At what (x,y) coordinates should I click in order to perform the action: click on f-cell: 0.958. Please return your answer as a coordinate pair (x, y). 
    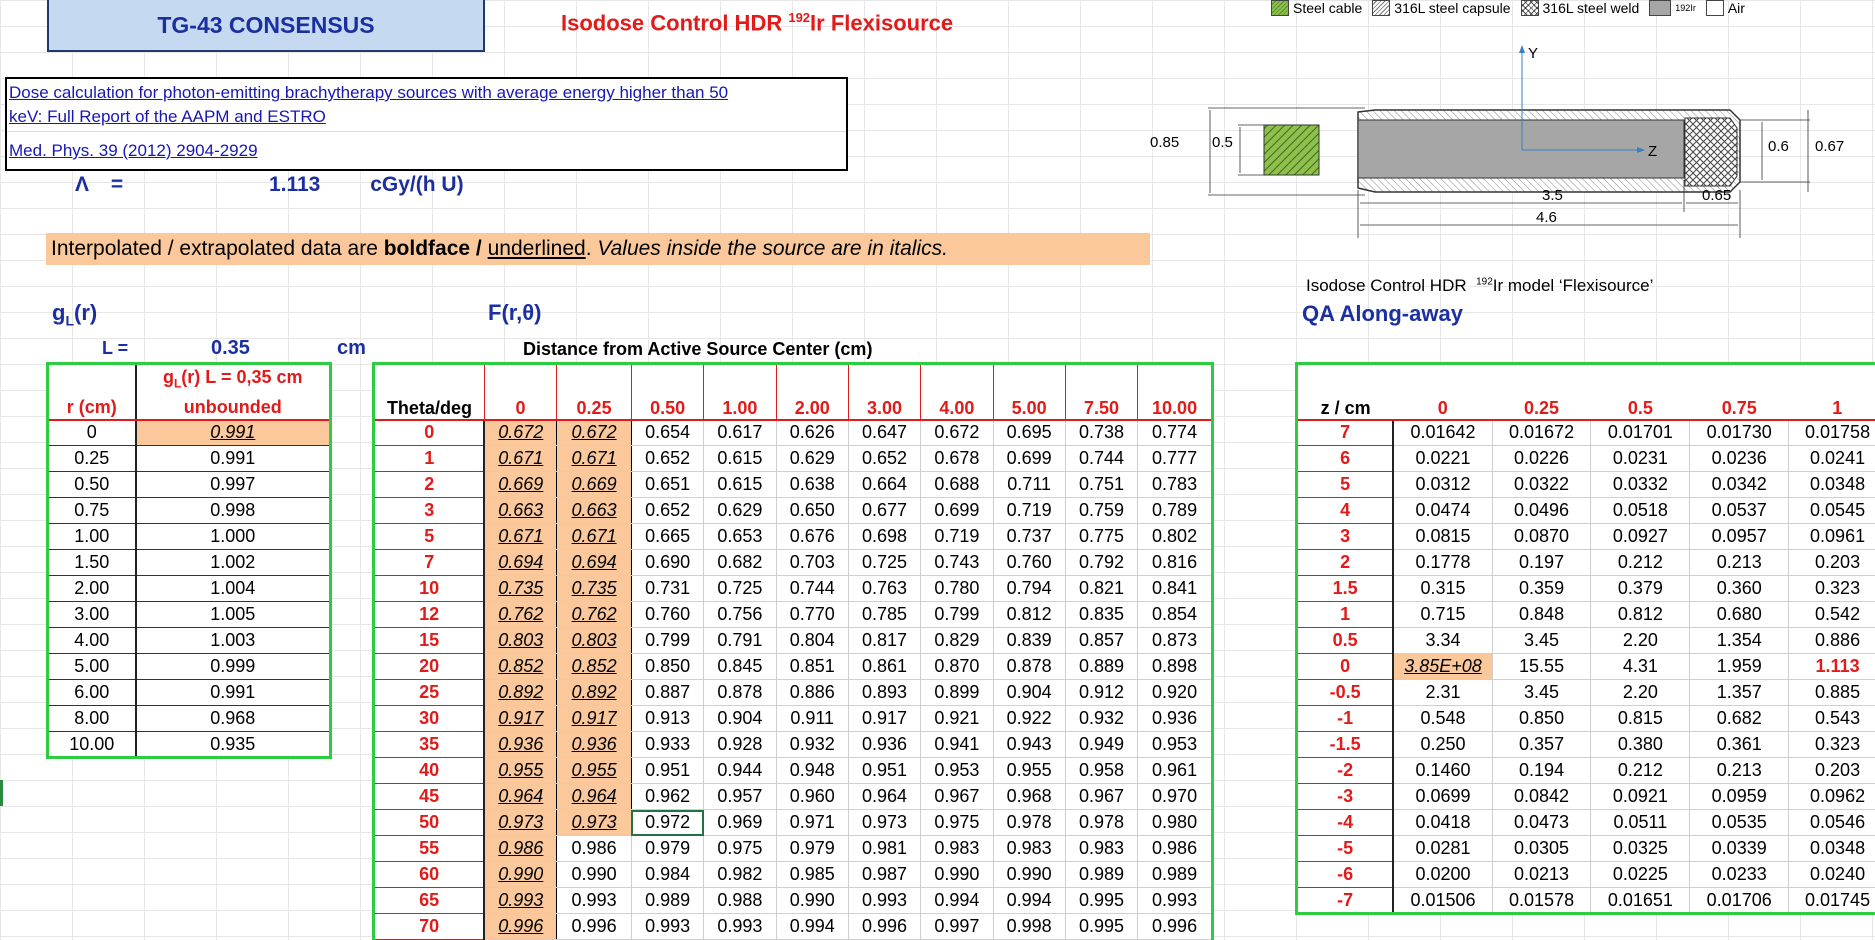
    Looking at the image, I should click on (1101, 771).